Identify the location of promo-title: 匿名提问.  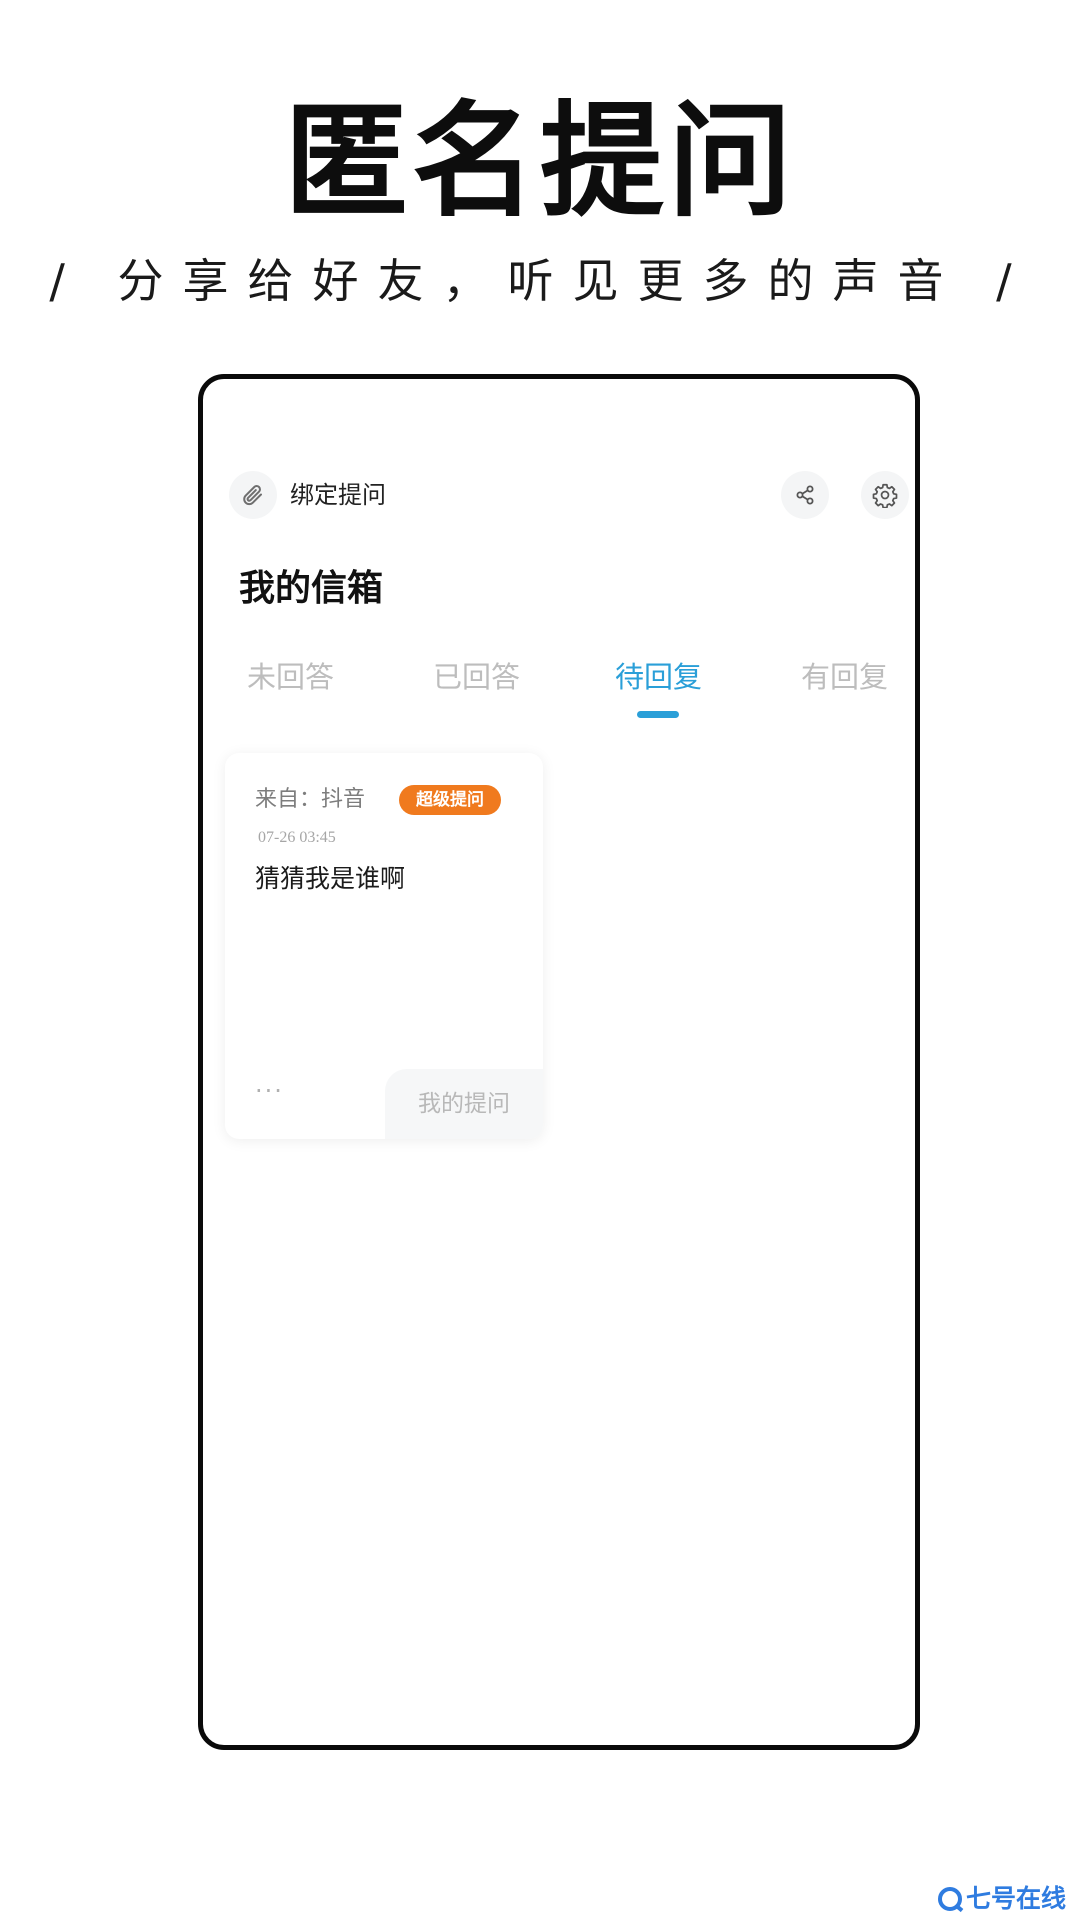
(539, 162).